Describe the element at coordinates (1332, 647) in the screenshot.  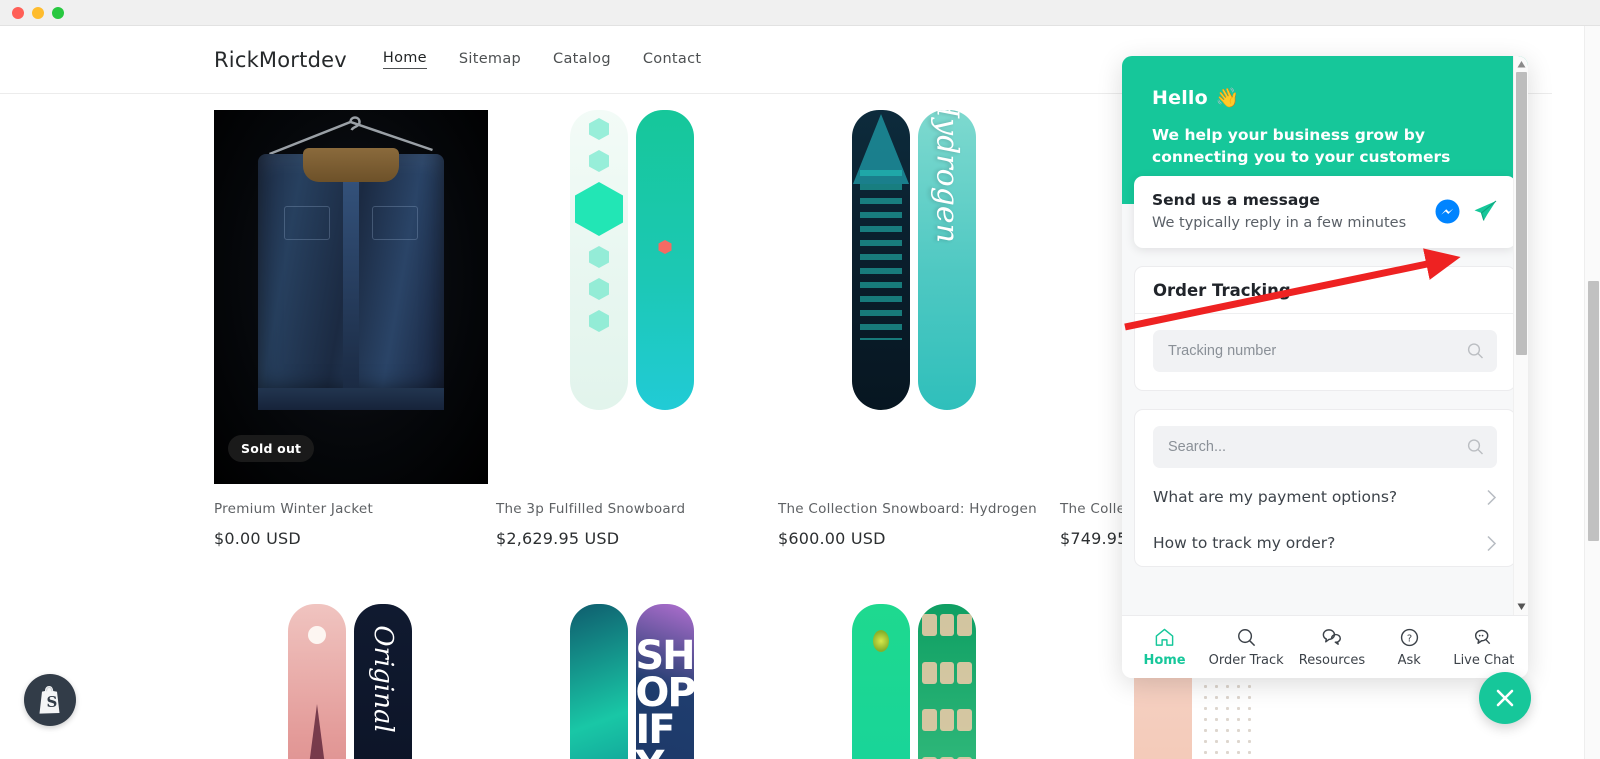
I see `widget-nav-resources: Resources` at that location.